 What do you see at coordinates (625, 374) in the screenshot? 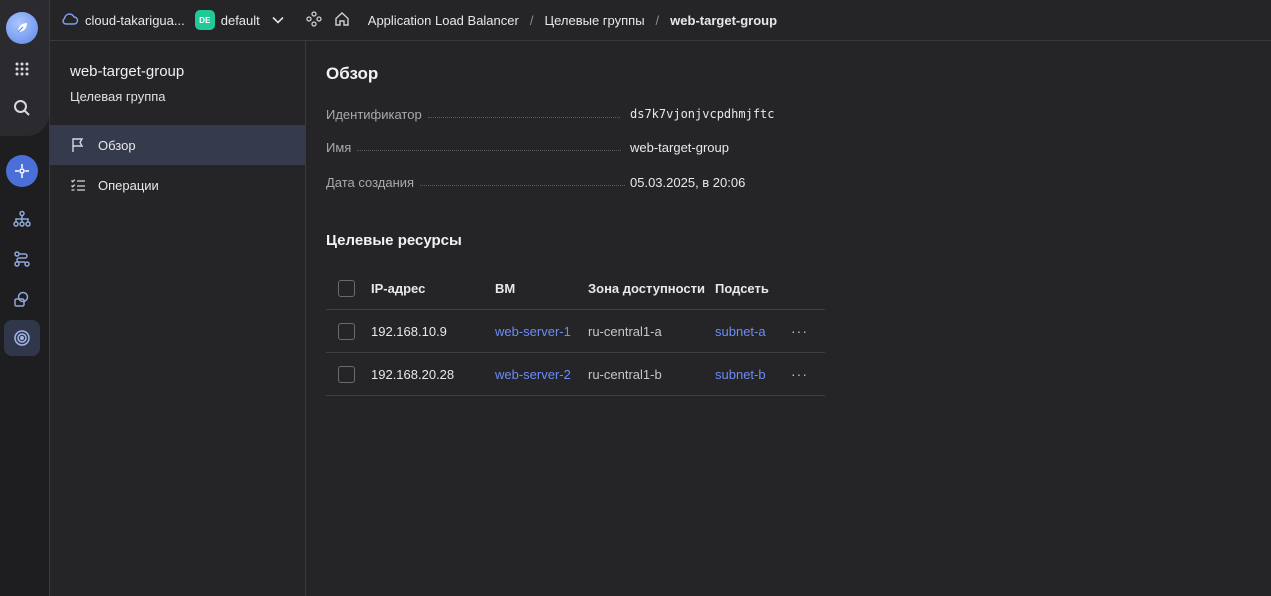
I see `cell-zone: ru-central1-b` at bounding box center [625, 374].